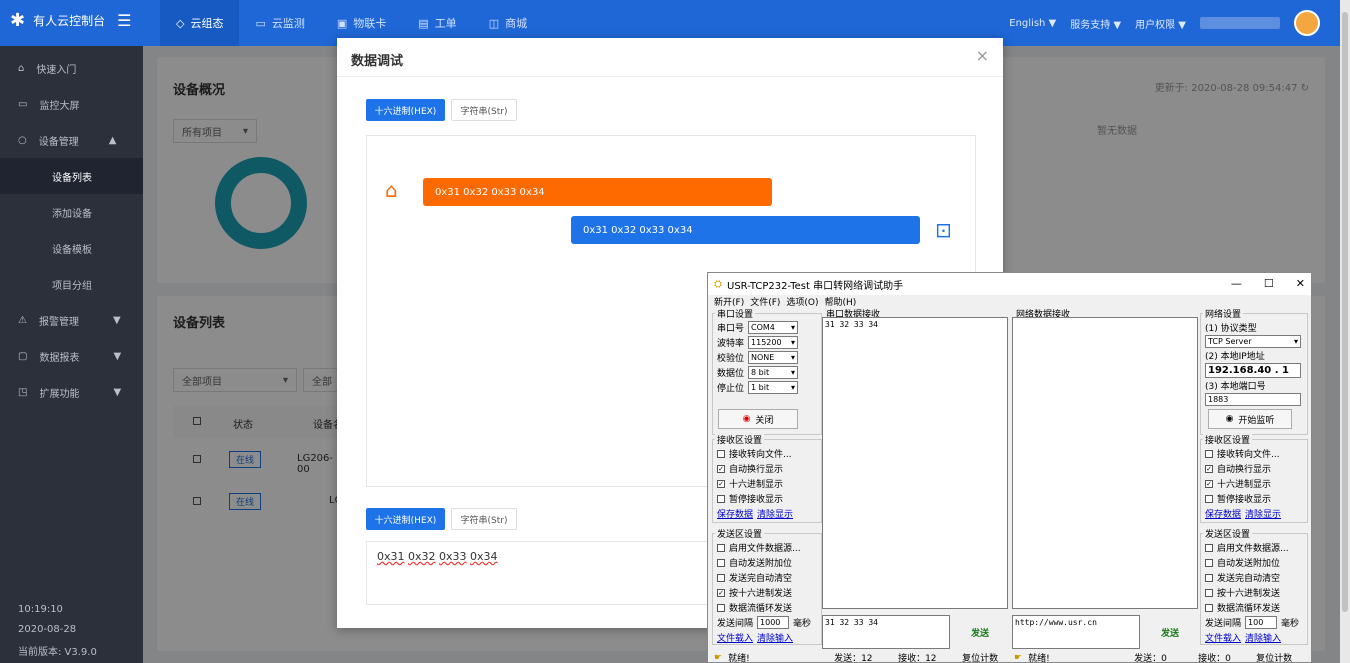  I want to click on serial-send-input: 31 32 33 34, so click(886, 632).